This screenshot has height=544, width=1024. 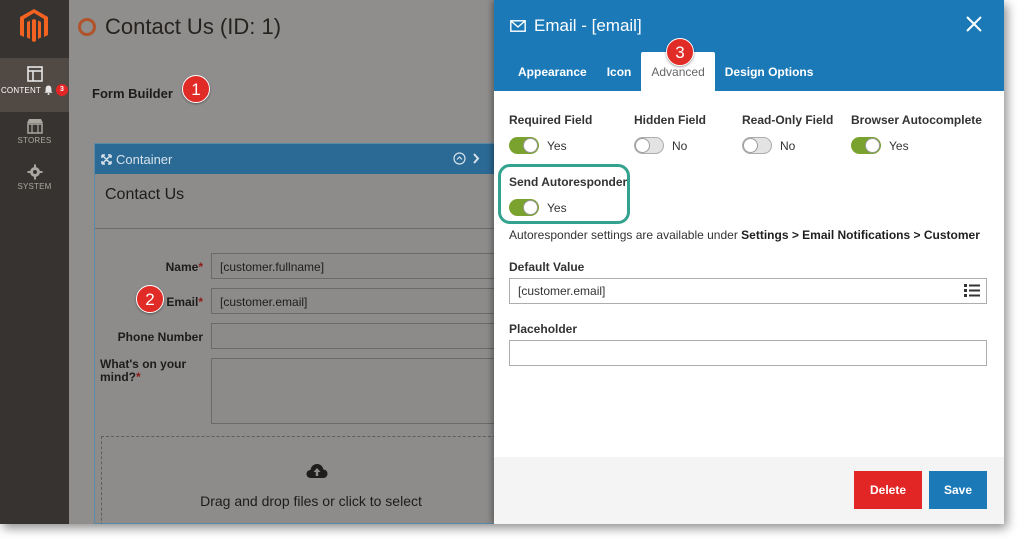 What do you see at coordinates (748, 353) in the screenshot?
I see `placeholder-input` at bounding box center [748, 353].